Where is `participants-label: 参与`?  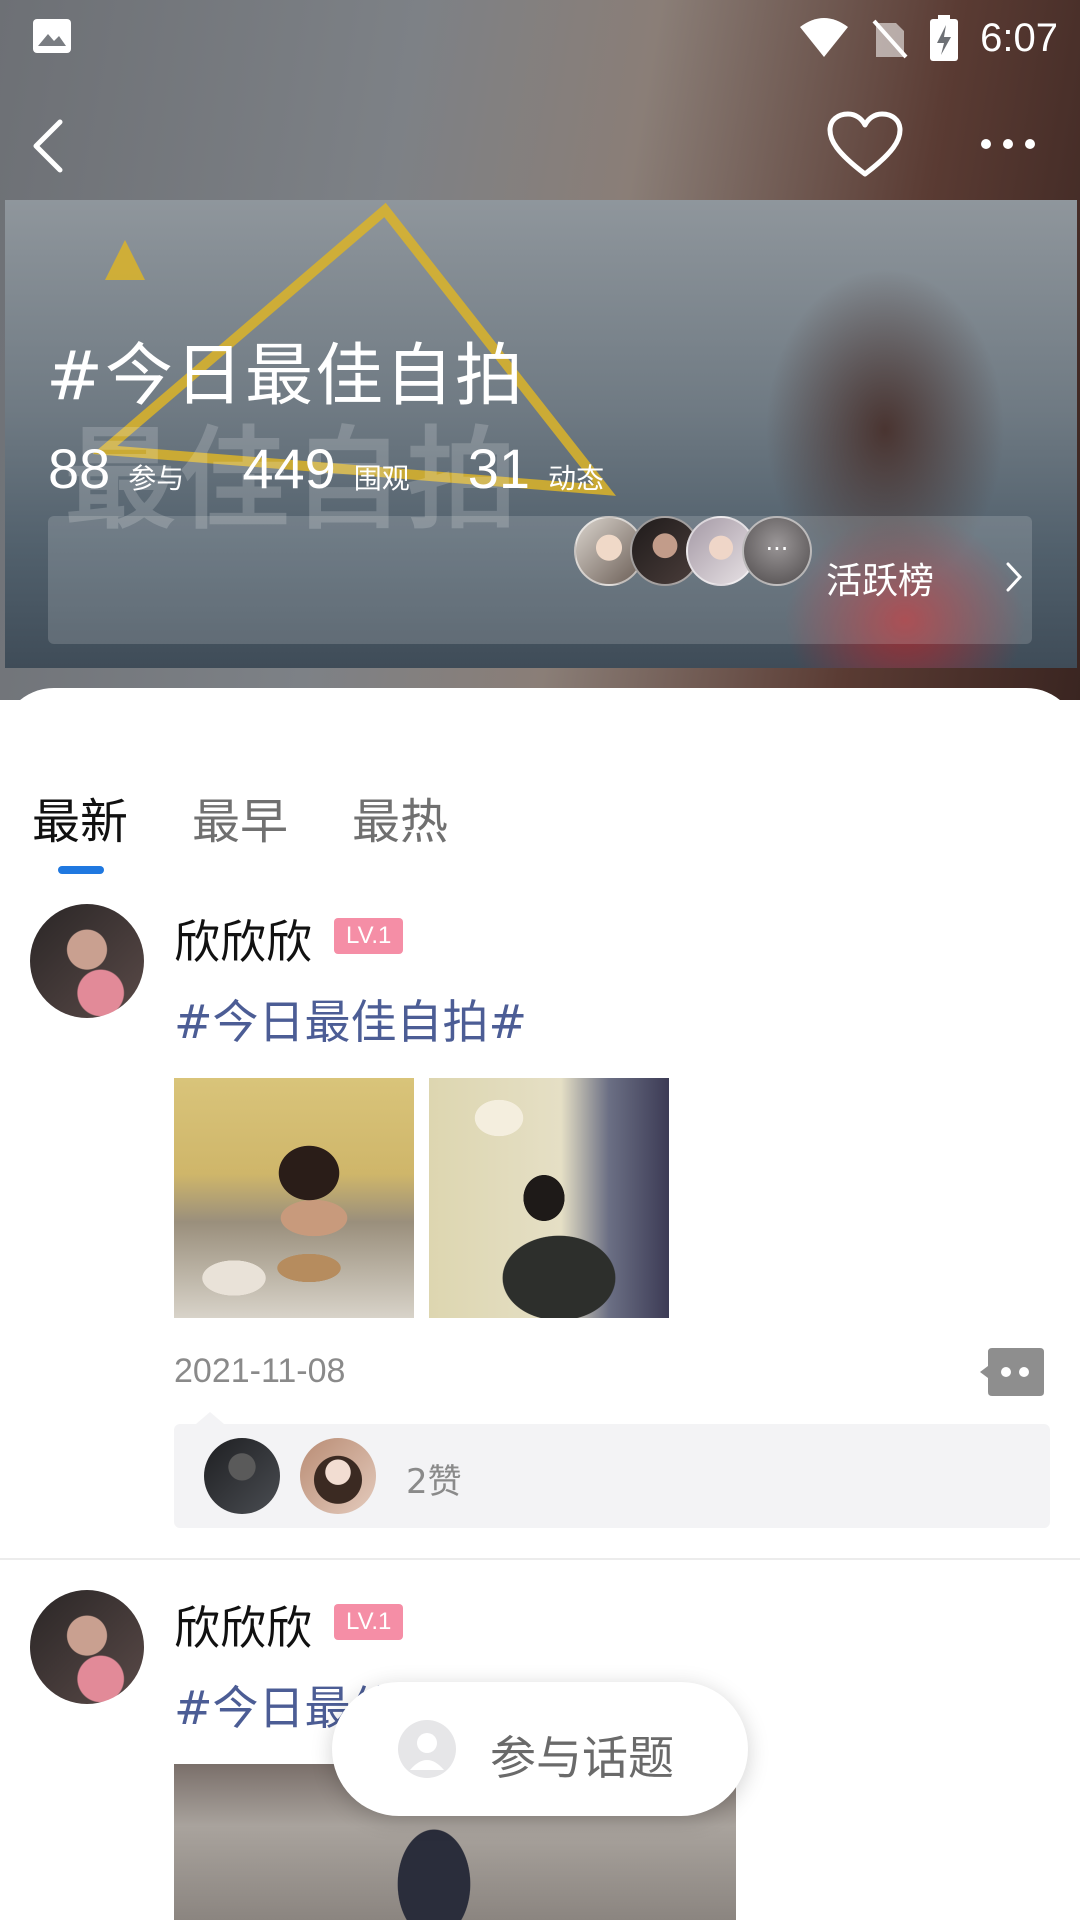 participants-label: 参与 is located at coordinates (156, 478).